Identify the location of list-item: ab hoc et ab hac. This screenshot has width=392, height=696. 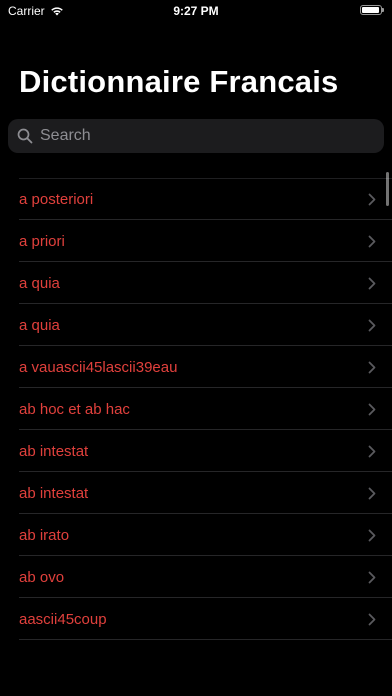
(196, 409).